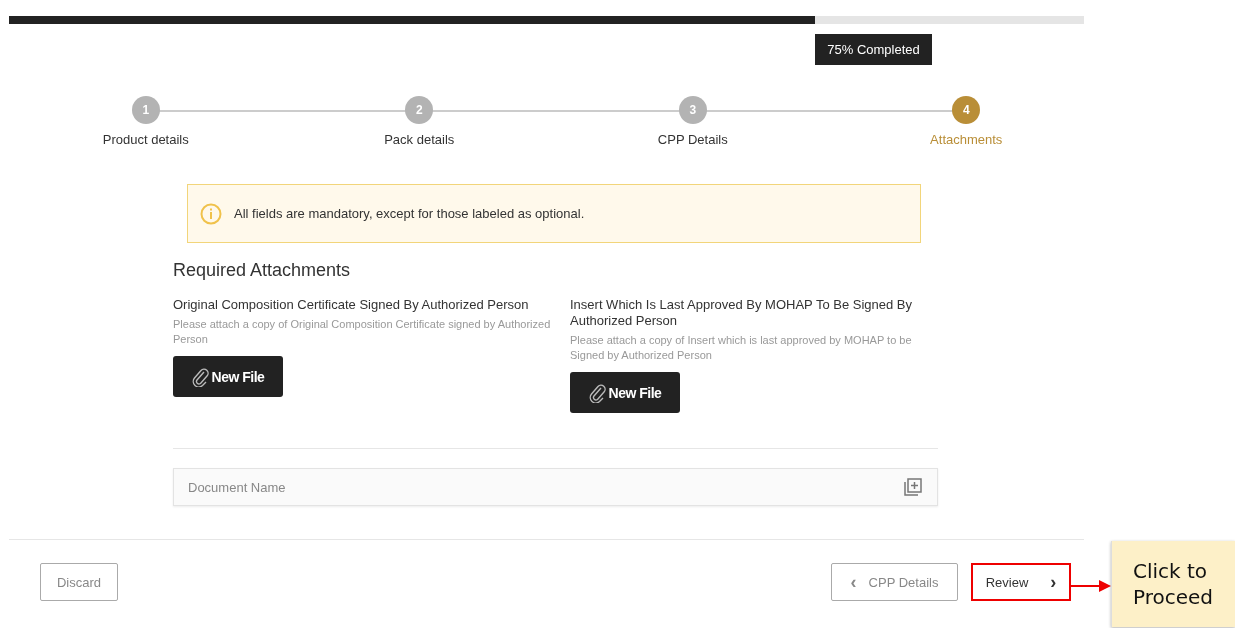  What do you see at coordinates (1091, 586) in the screenshot?
I see `pointer-arrow` at bounding box center [1091, 586].